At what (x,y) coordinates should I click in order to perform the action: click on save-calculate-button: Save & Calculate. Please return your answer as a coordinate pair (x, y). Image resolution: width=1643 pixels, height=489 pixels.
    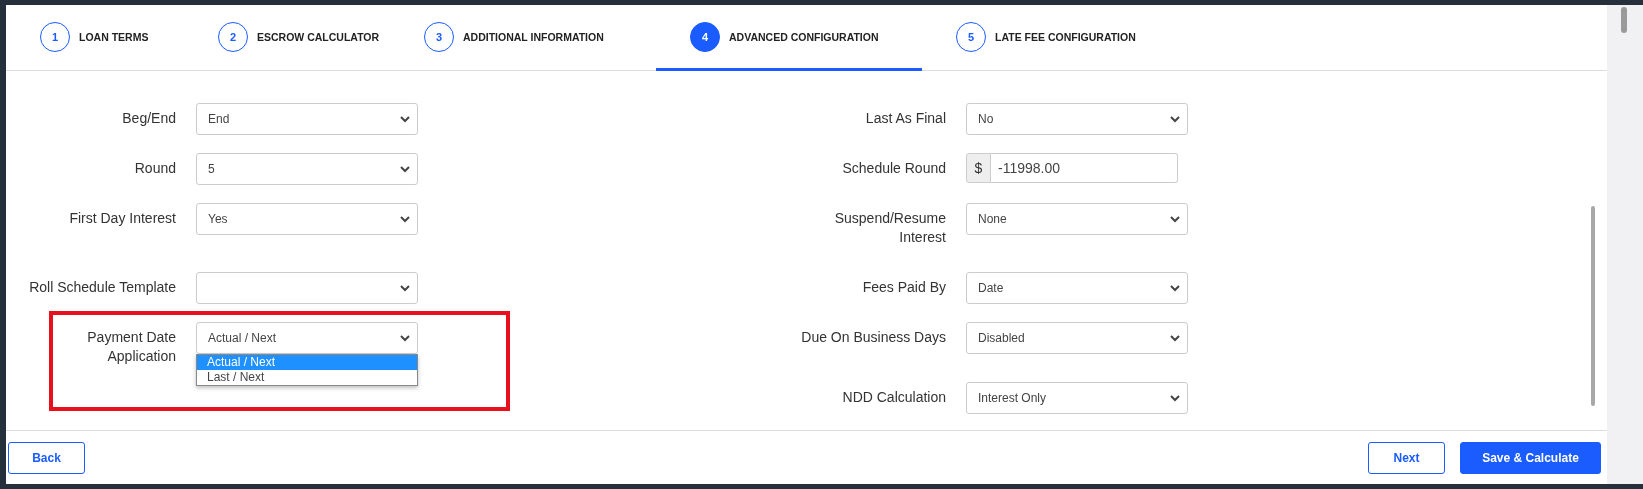
    Looking at the image, I should click on (1530, 457).